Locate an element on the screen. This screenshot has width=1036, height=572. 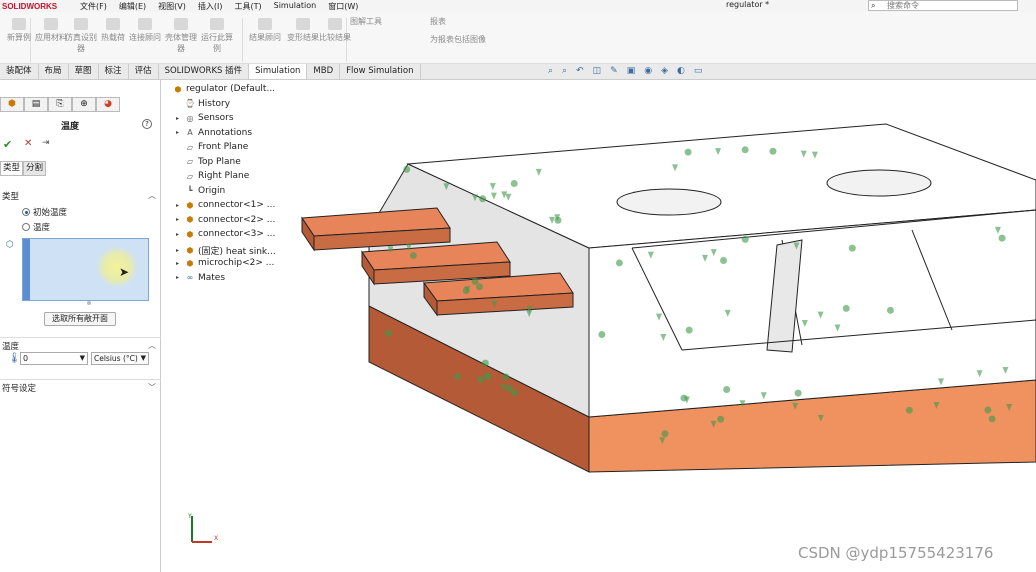
previous-view-icon: ↶ is located at coordinates (580, 71).